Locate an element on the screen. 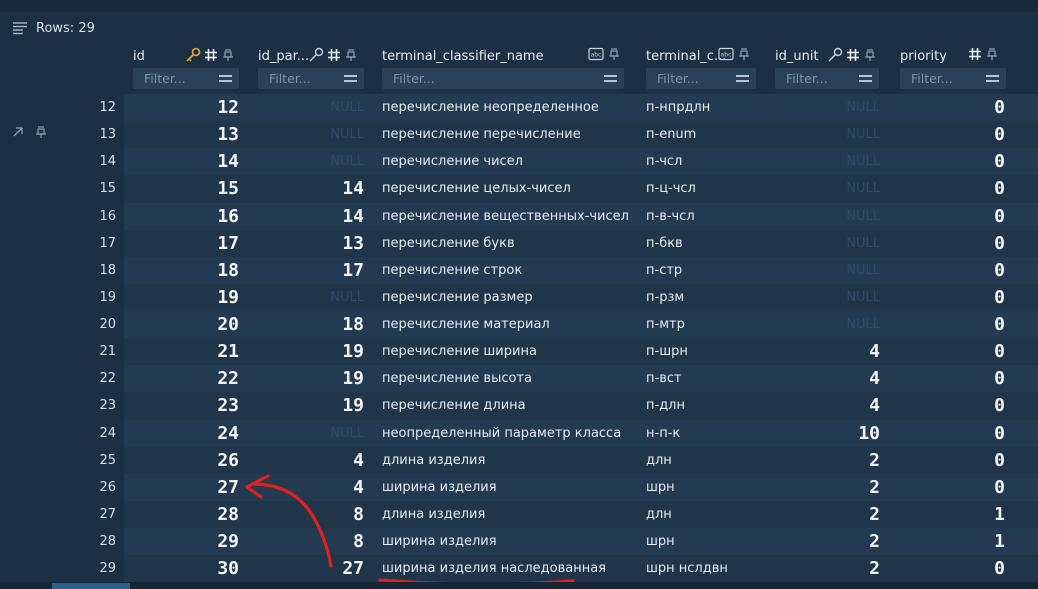 The height and width of the screenshot is (589, 1038). cell-short: п-стр is located at coordinates (701, 270).